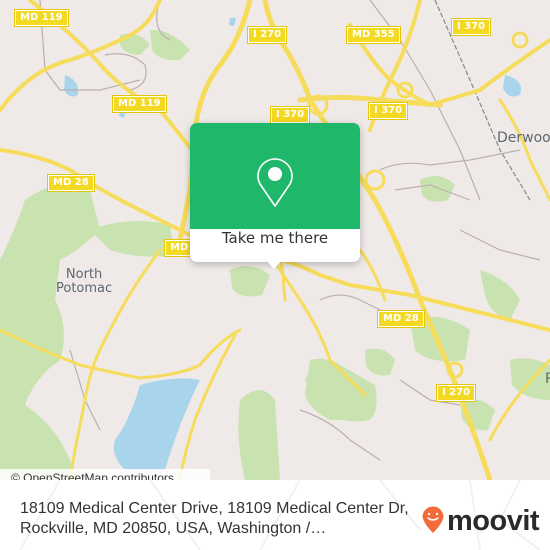 Image resolution: width=550 pixels, height=550 pixels. Describe the element at coordinates (275, 176) in the screenshot. I see `popup-header` at that location.